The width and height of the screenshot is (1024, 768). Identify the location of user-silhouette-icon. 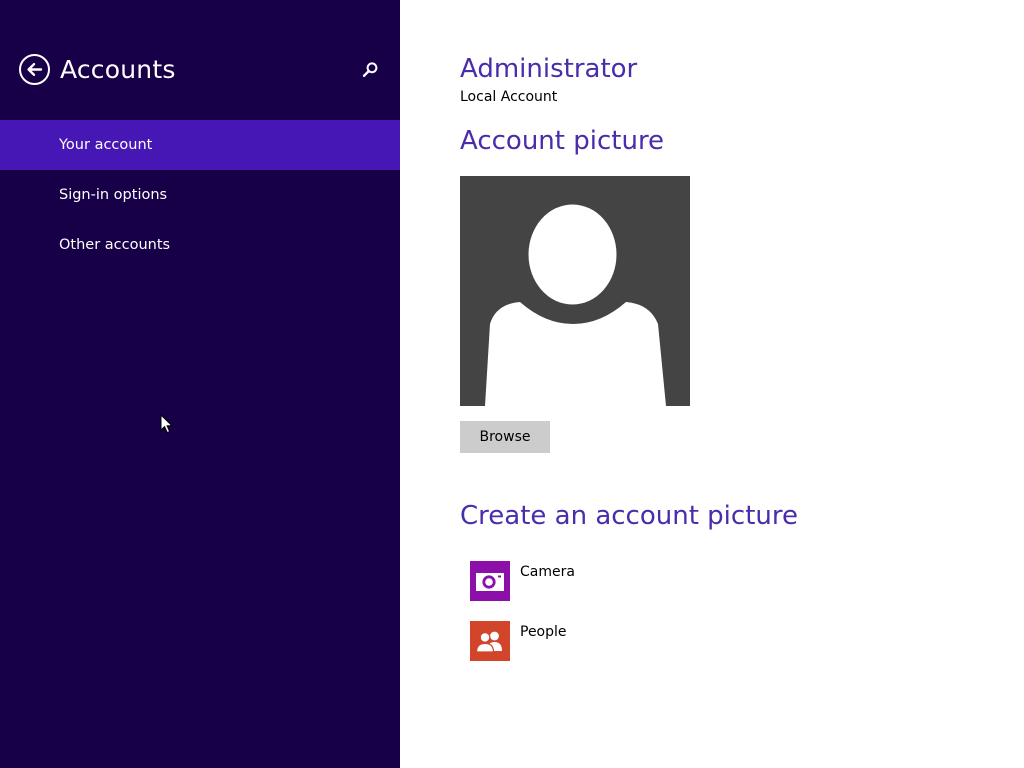
(575, 305).